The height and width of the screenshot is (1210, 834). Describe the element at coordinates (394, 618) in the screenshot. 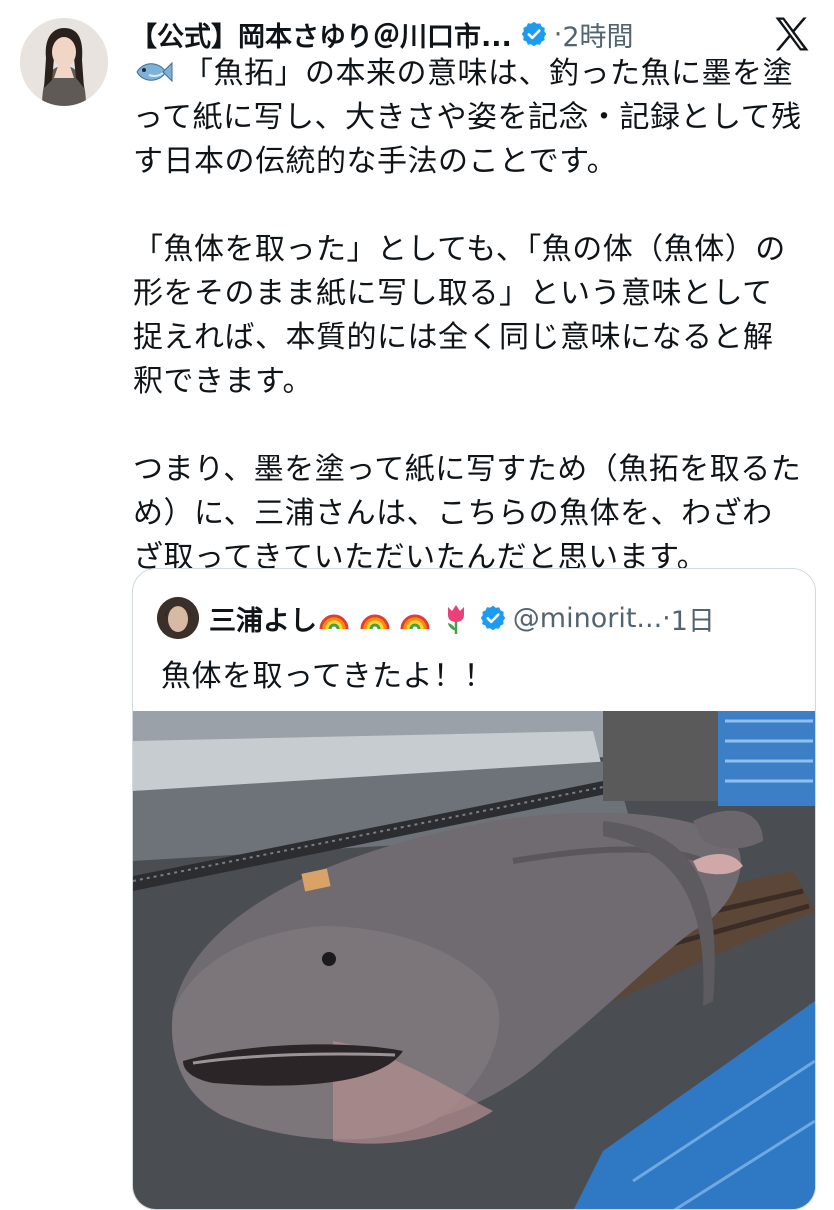

I see `name-emoji-group` at that location.